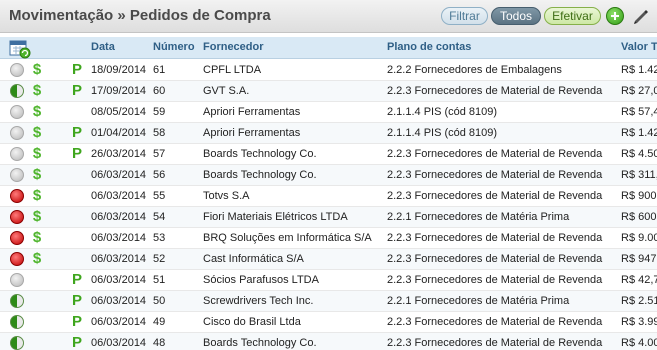  What do you see at coordinates (474, 70) in the screenshot?
I see `account-plan: 2.2.2 Fornecedores de Embalagens` at bounding box center [474, 70].